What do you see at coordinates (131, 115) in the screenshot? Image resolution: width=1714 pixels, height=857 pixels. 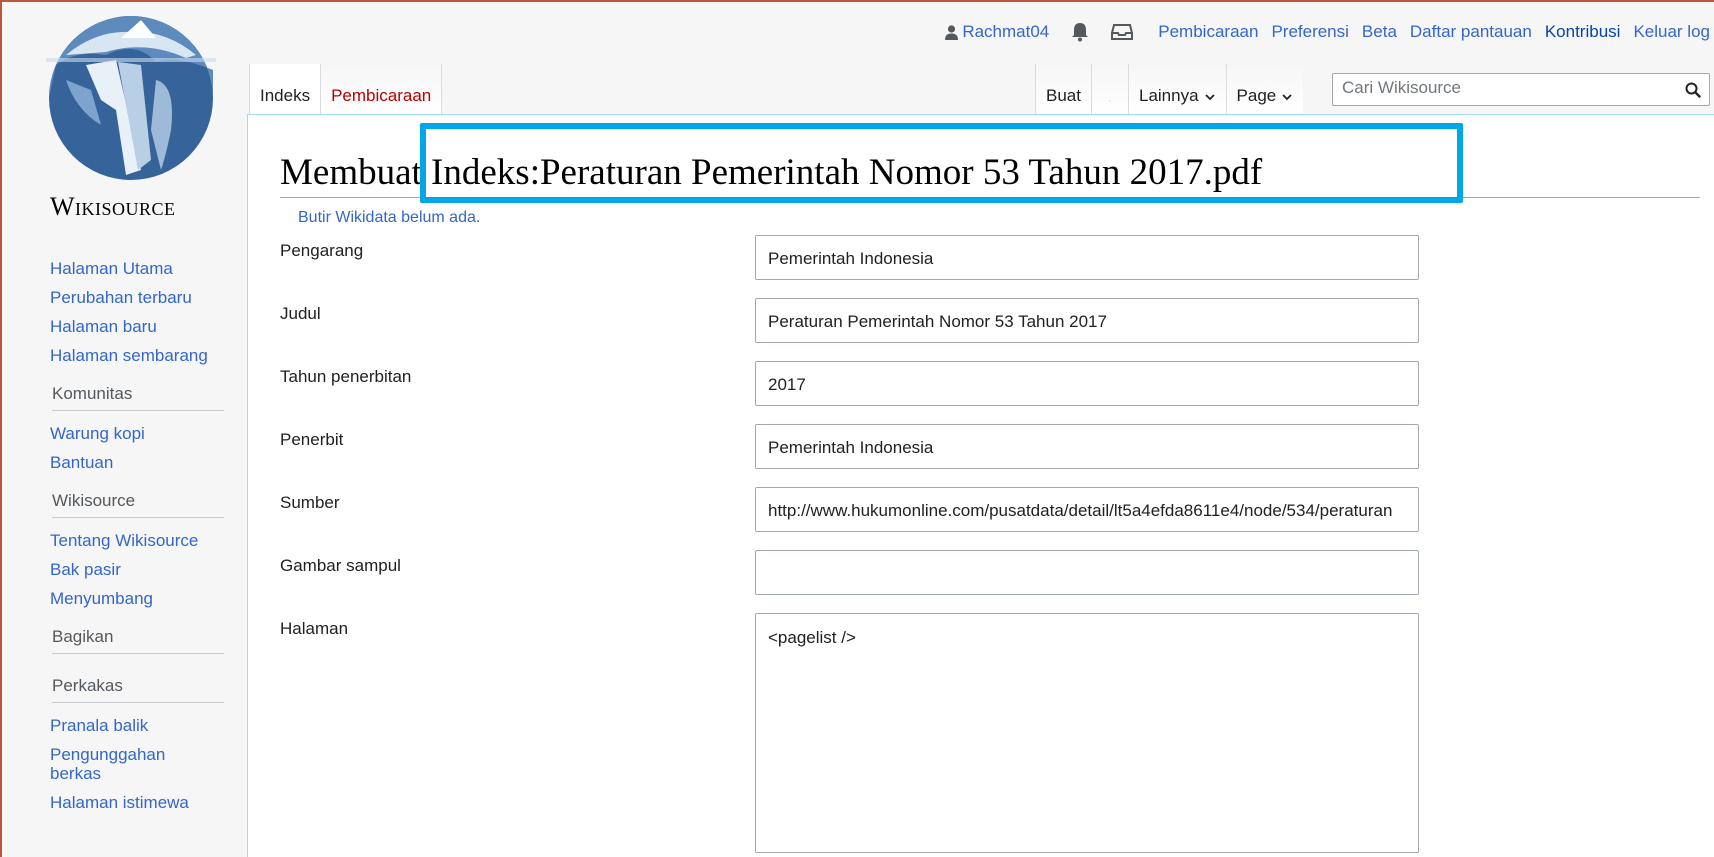 I see `wikisource-logo` at bounding box center [131, 115].